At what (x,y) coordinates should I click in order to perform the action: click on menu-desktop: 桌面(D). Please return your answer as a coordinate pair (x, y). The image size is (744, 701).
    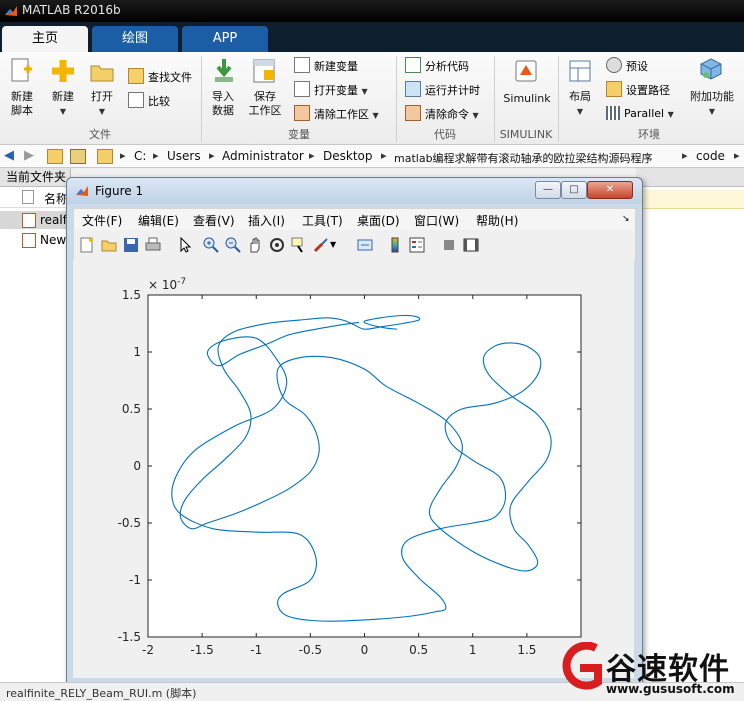
    Looking at the image, I should click on (378, 220).